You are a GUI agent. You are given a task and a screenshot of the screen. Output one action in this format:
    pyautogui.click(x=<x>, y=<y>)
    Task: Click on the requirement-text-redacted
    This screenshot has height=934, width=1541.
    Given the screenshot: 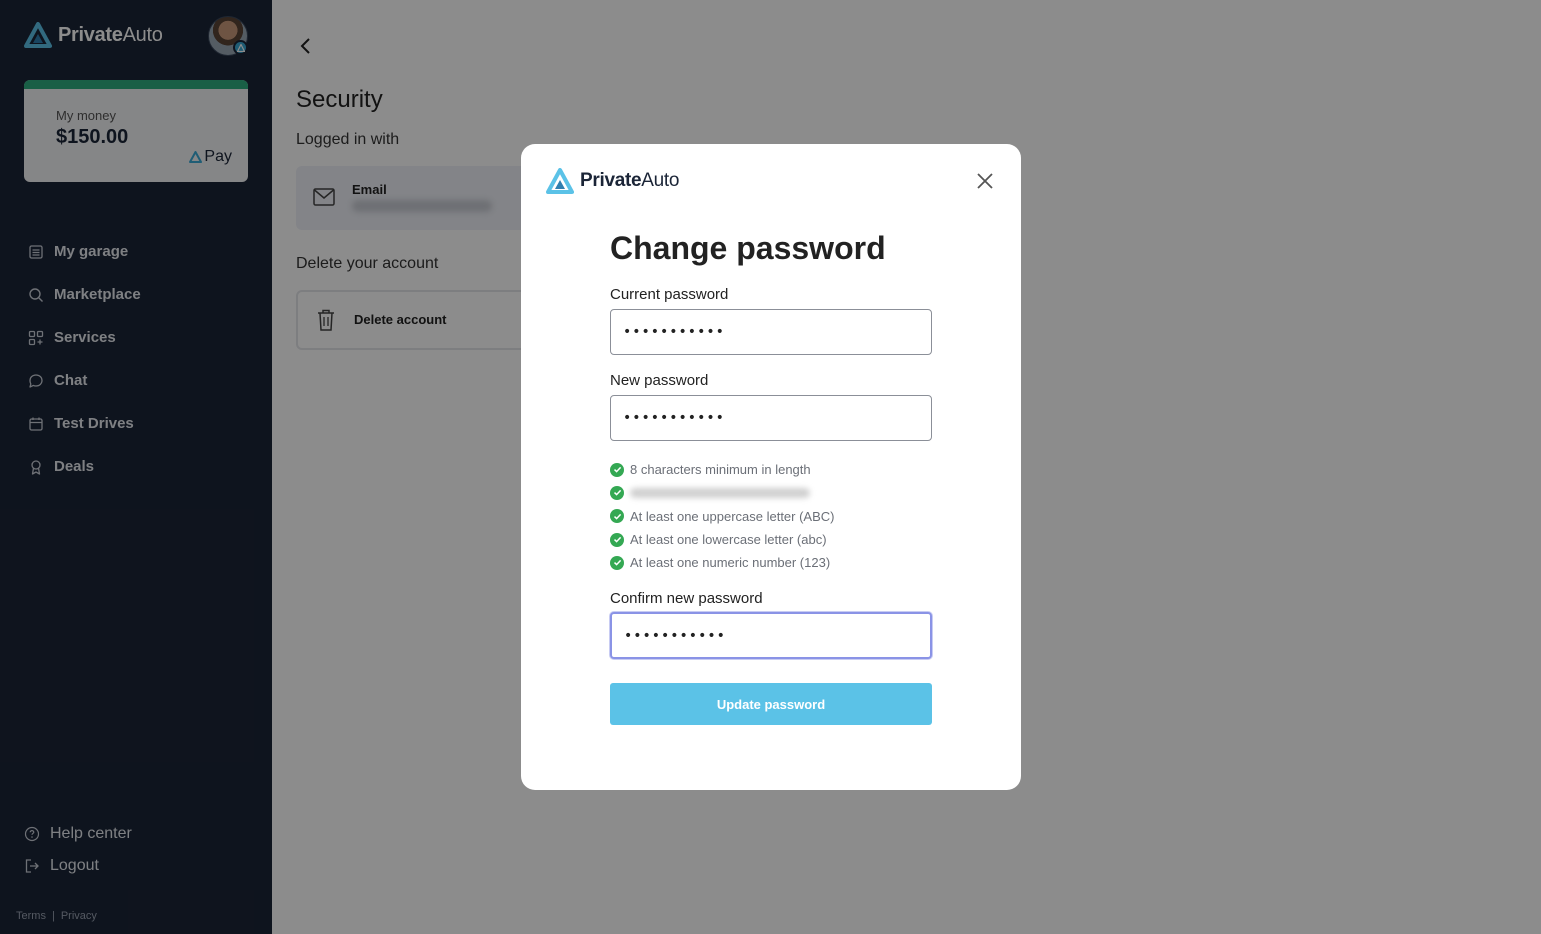 What is the action you would take?
    pyautogui.click(x=720, y=492)
    